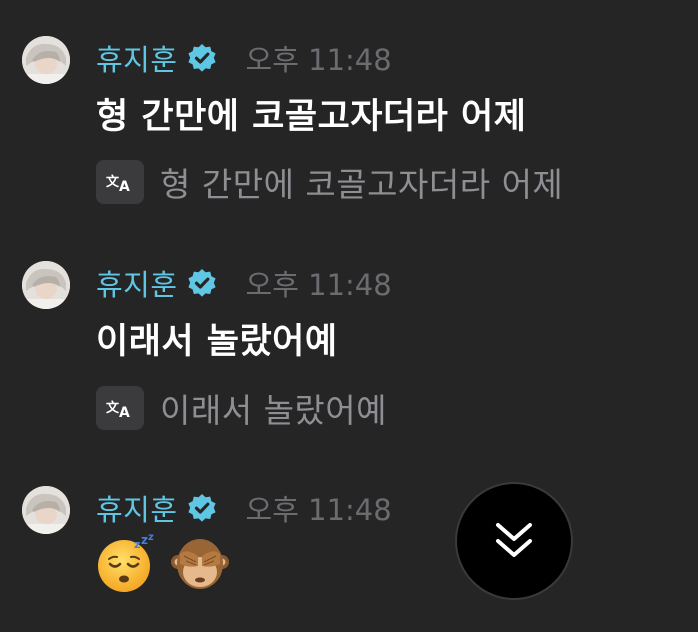 The height and width of the screenshot is (632, 698). What do you see at coordinates (311, 117) in the screenshot?
I see `message-text: 형 간만에 코골고자더라 어제` at bounding box center [311, 117].